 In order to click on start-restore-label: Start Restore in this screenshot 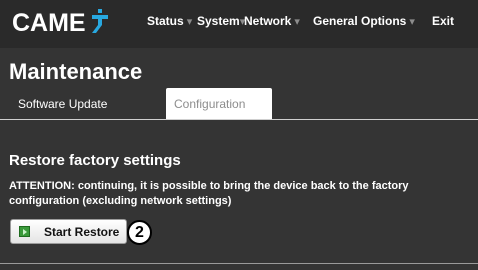, I will do `click(82, 231)`.